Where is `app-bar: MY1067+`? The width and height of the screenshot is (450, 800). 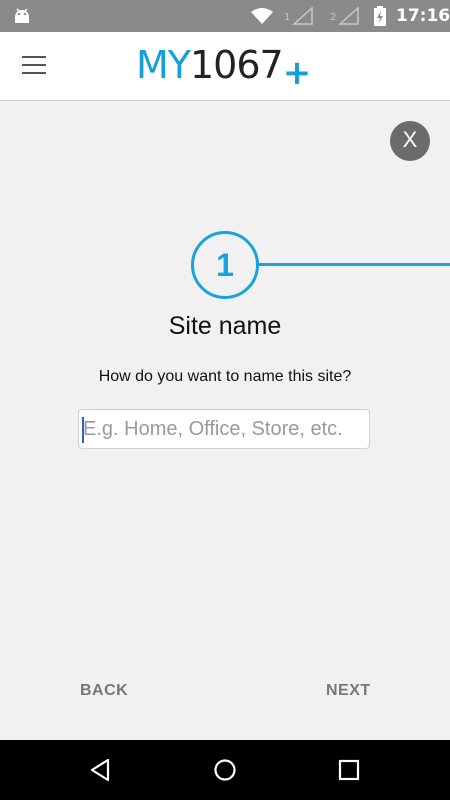 app-bar: MY1067+ is located at coordinates (225, 66).